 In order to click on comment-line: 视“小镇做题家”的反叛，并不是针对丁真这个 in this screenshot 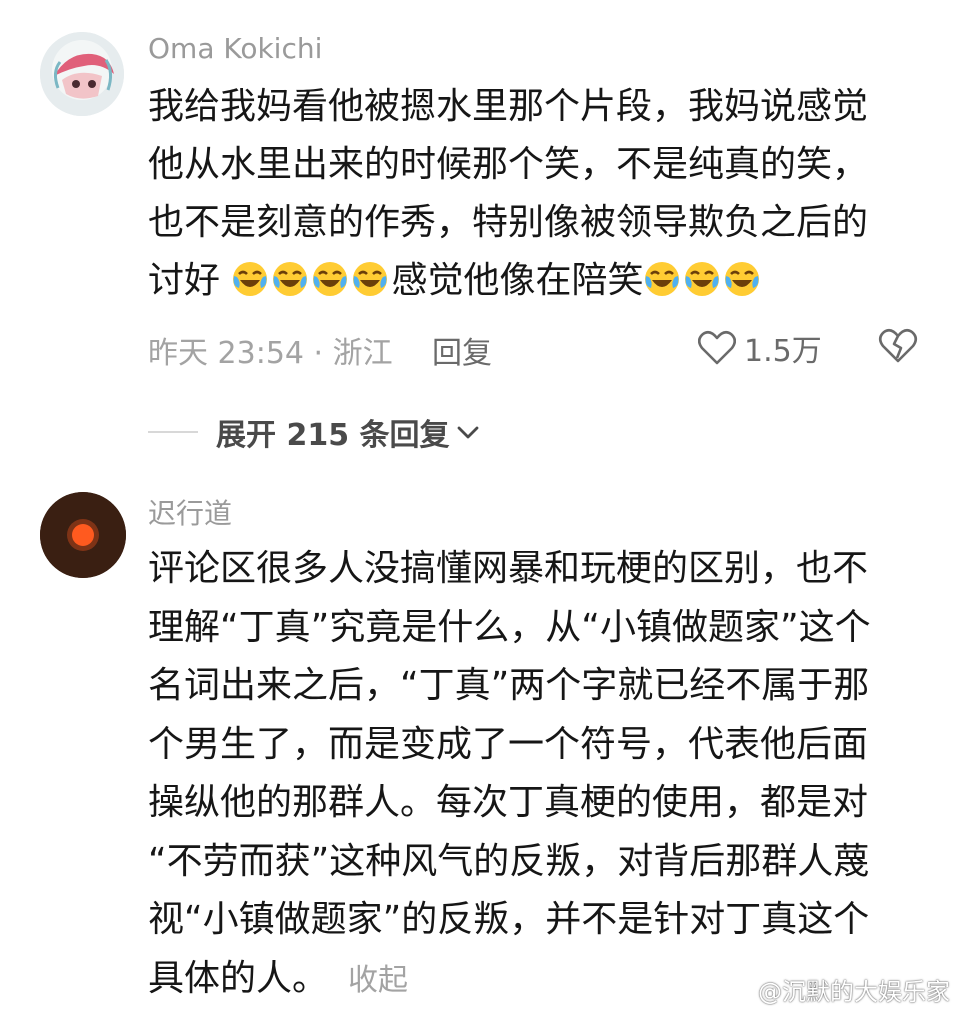, I will do `click(509, 919)`.